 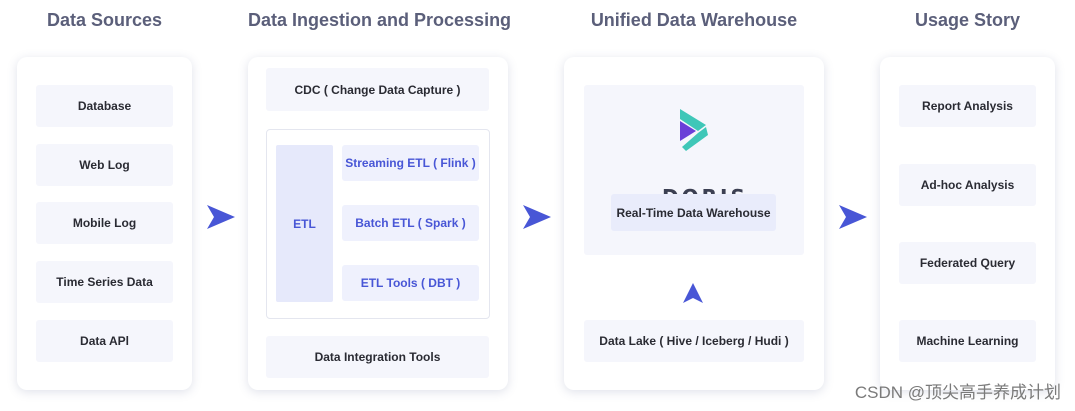 I want to click on doris-card: DORIS Real-Time Data Warehouse, so click(x=694, y=170).